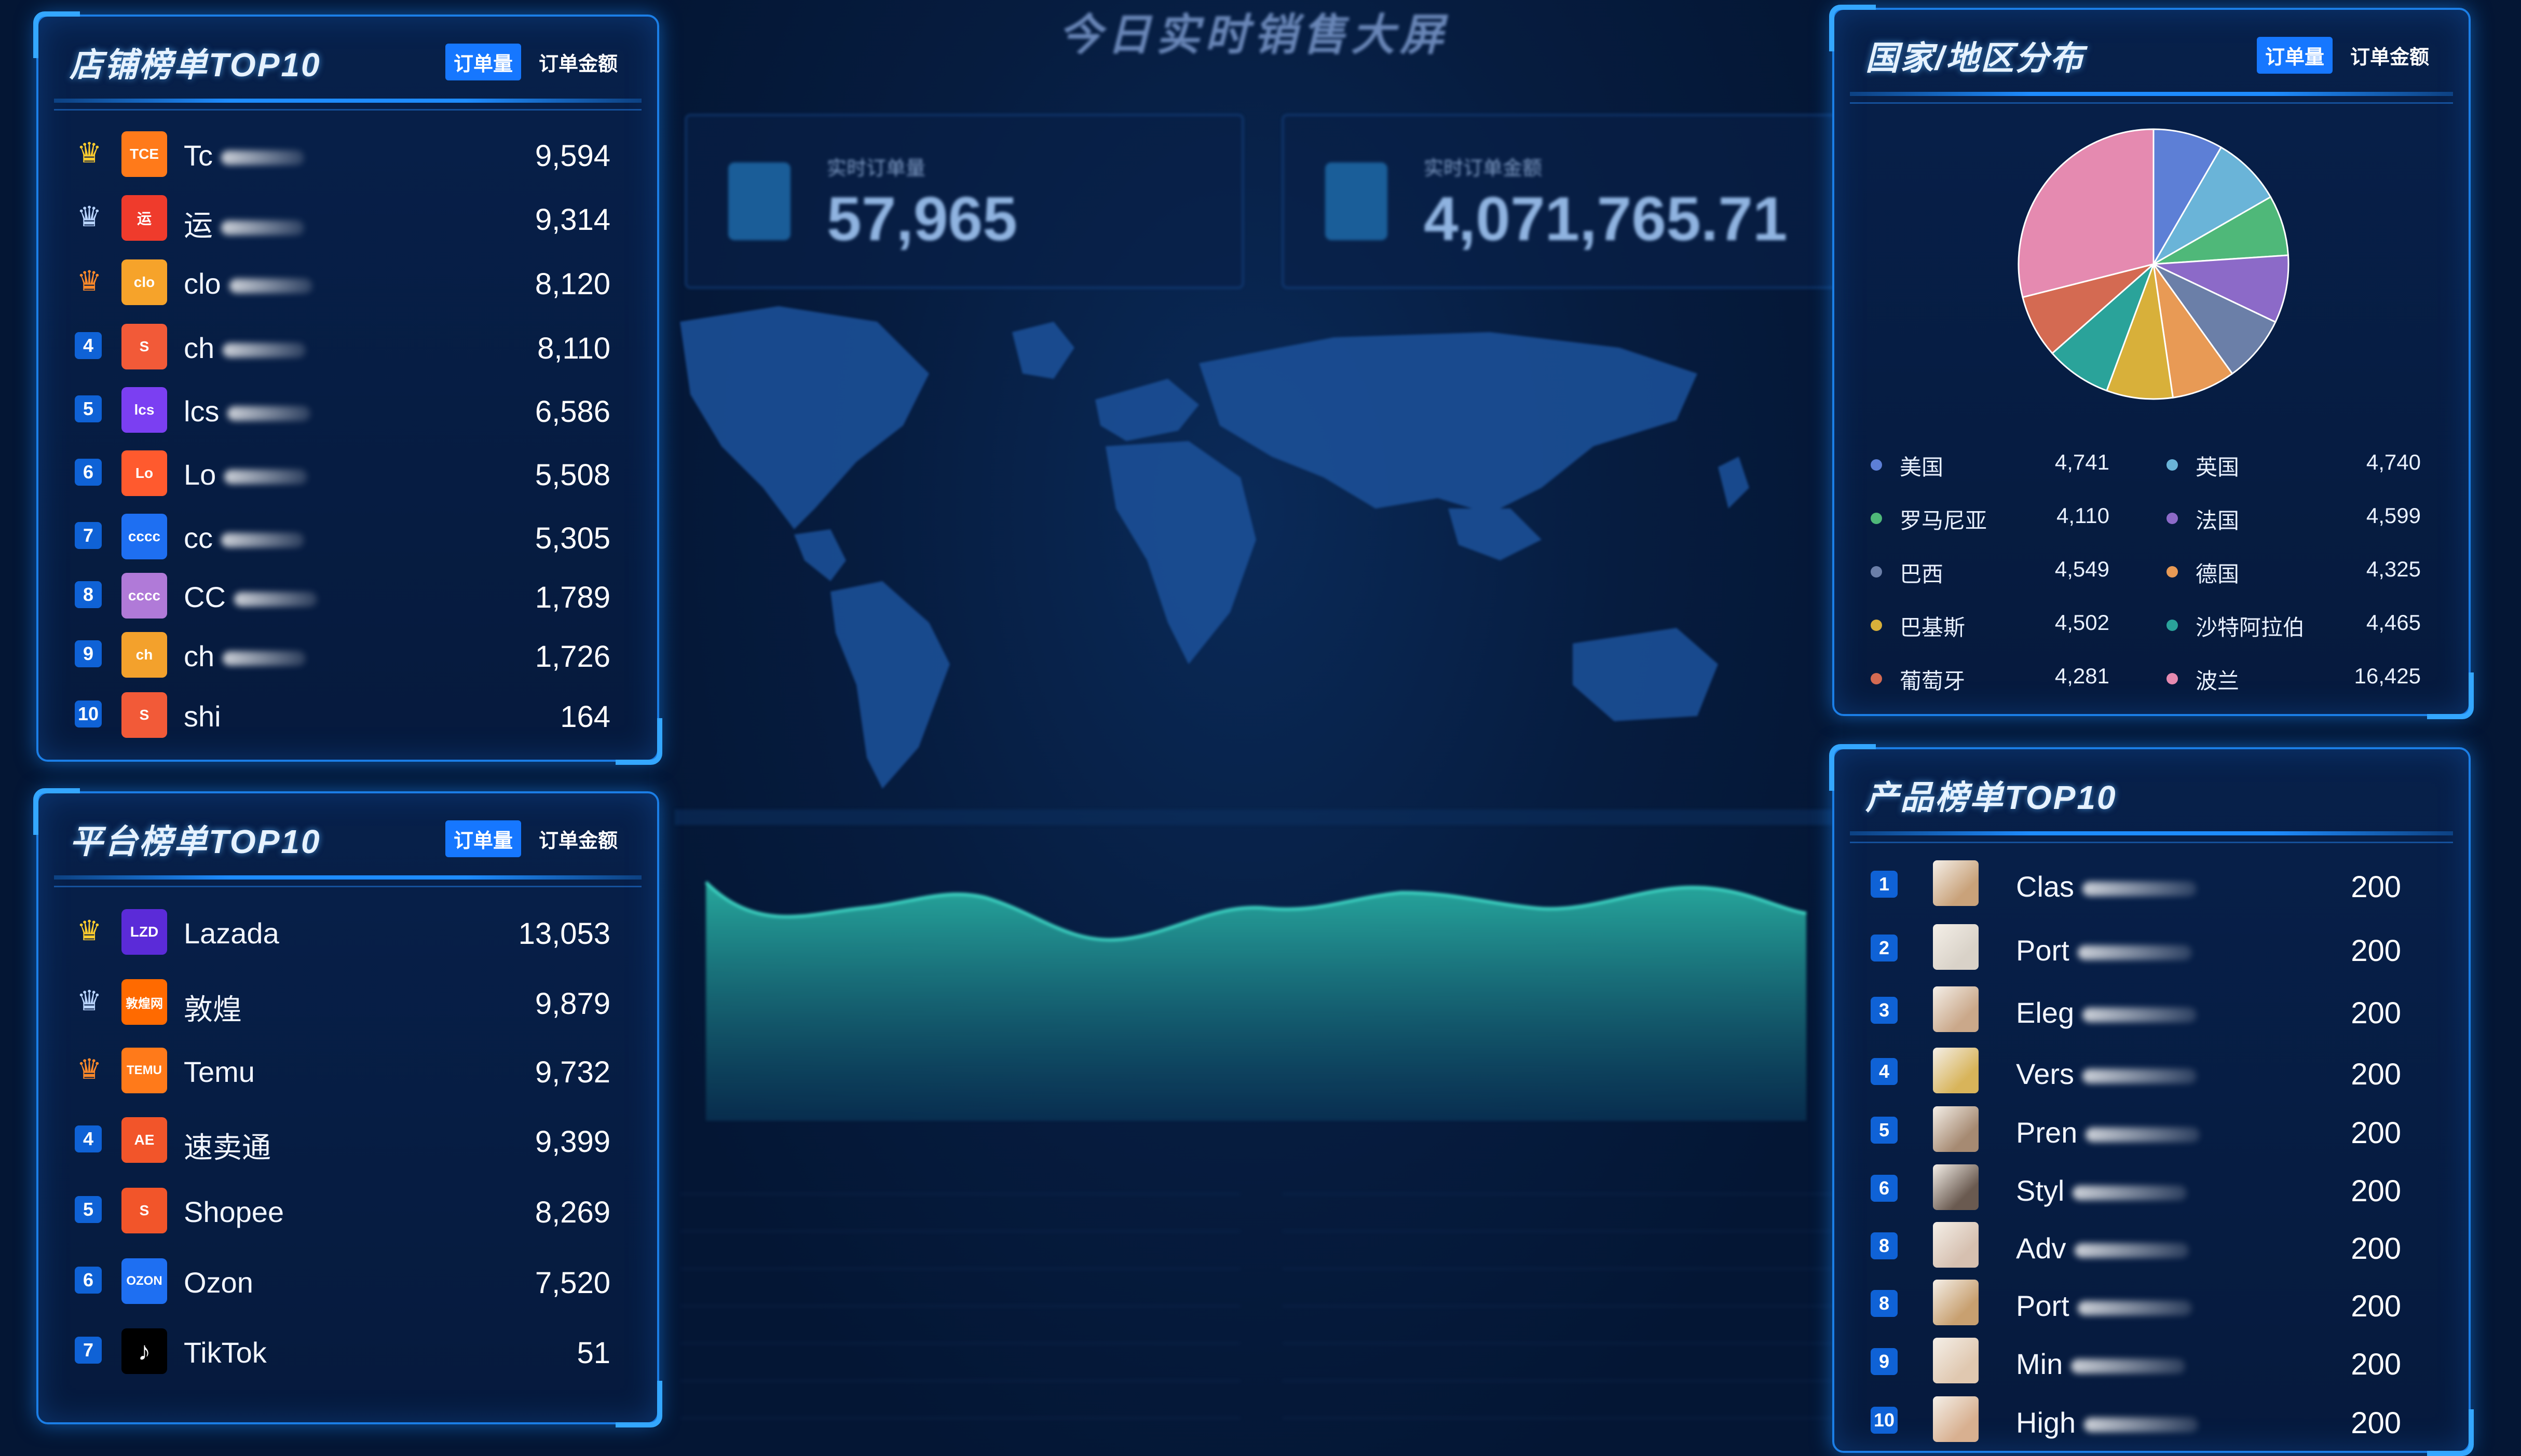 This screenshot has height=1456, width=2521. What do you see at coordinates (347, 154) in the screenshot?
I see `list-item: ♛ TCE Tc 9,594` at bounding box center [347, 154].